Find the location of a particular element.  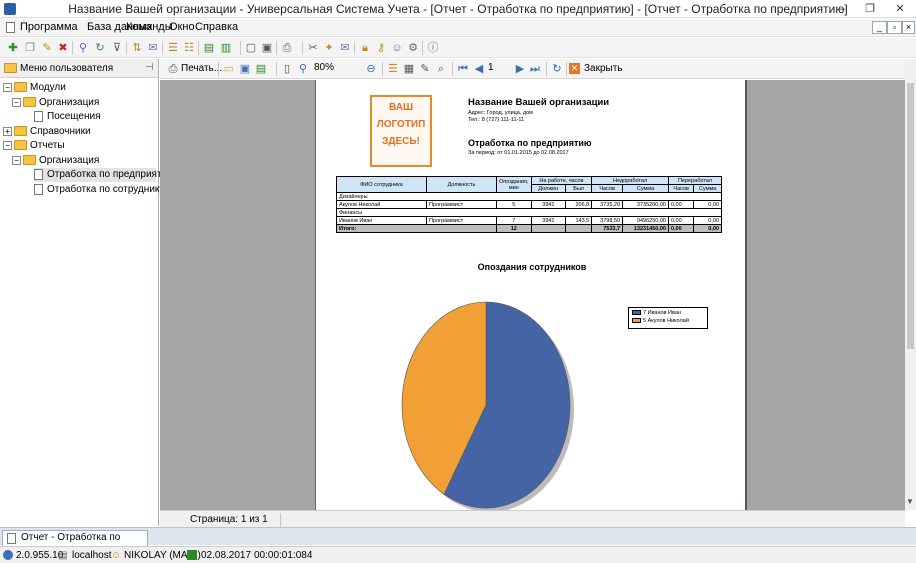

legend-item: 7 Иванов Иван is located at coordinates (668, 314).